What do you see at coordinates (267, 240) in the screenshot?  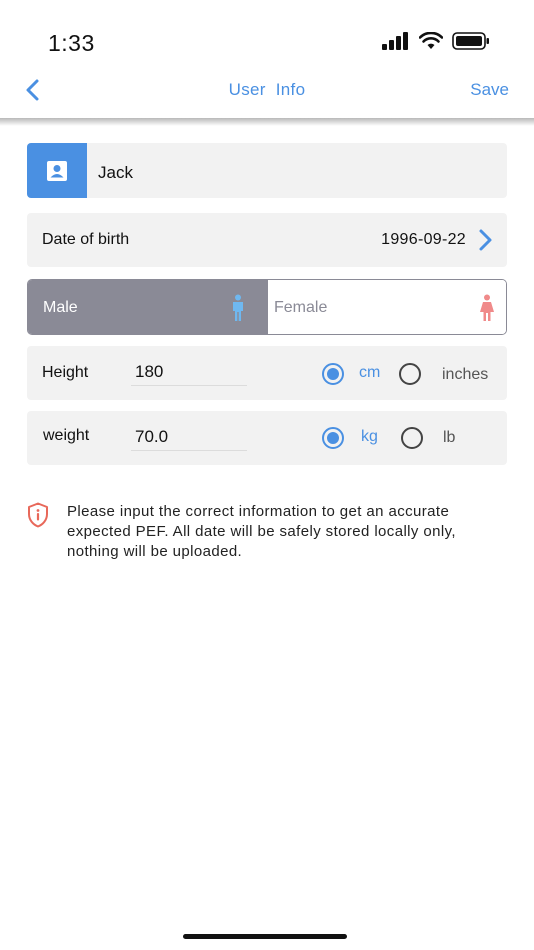 I see `date-of-birth-row: Date of birth 1996-09-22` at bounding box center [267, 240].